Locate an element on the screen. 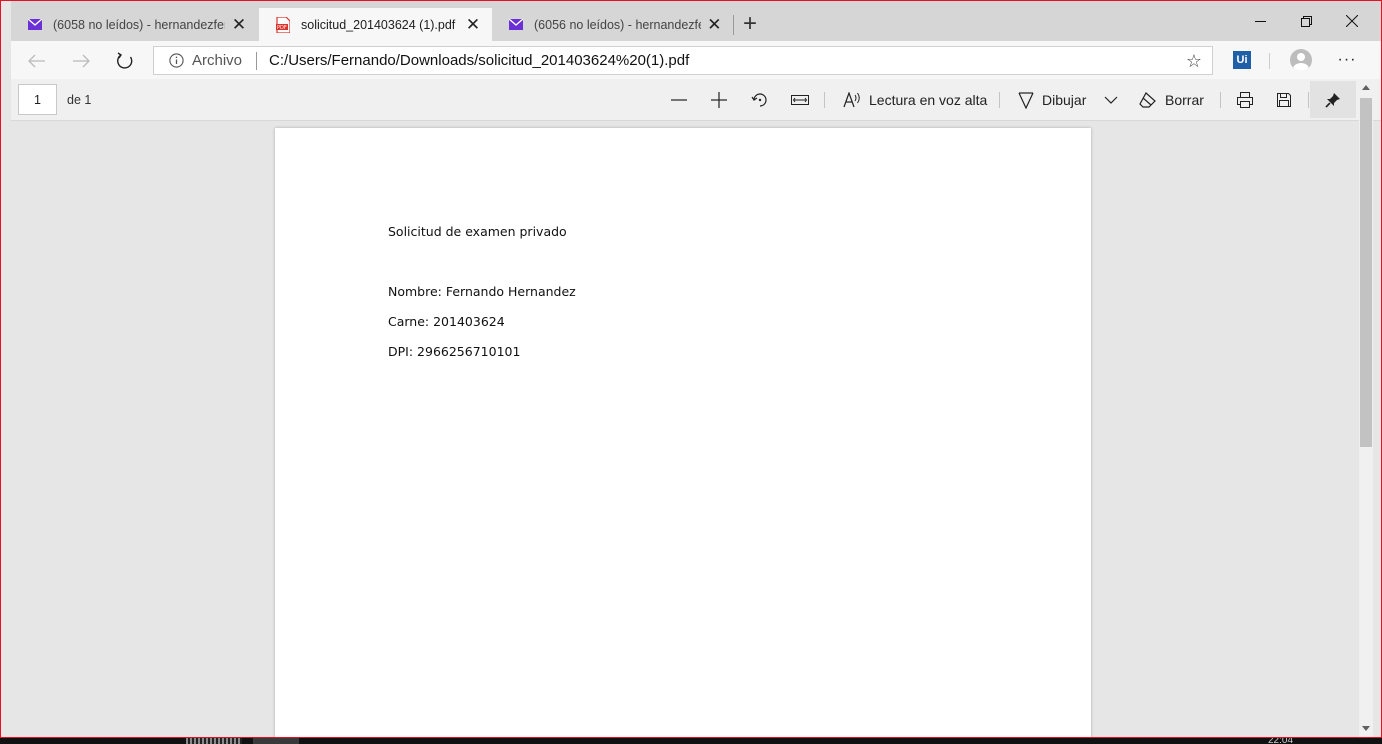 Image resolution: width=1382 pixels, height=744 pixels. tab-pdf: PDF solicitud_201403624 (1).pdf ✕ is located at coordinates (375, 24).